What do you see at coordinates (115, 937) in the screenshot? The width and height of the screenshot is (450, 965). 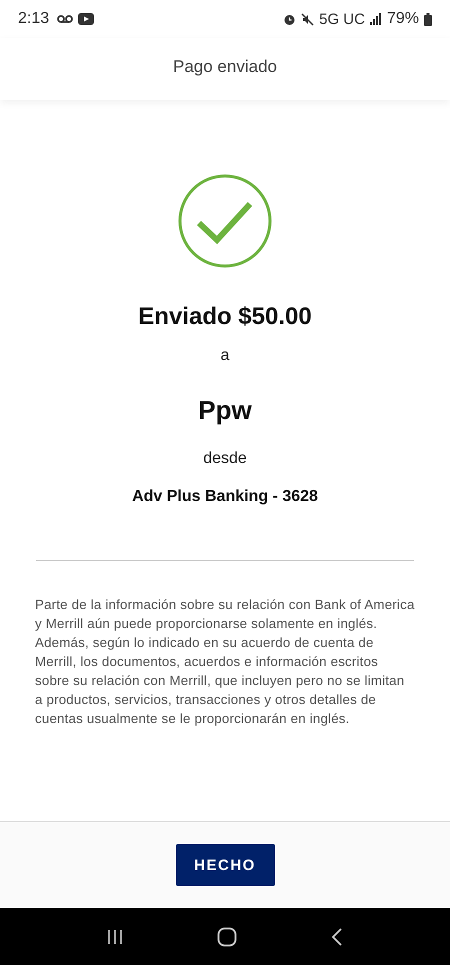 I see `recent-apps-icon` at bounding box center [115, 937].